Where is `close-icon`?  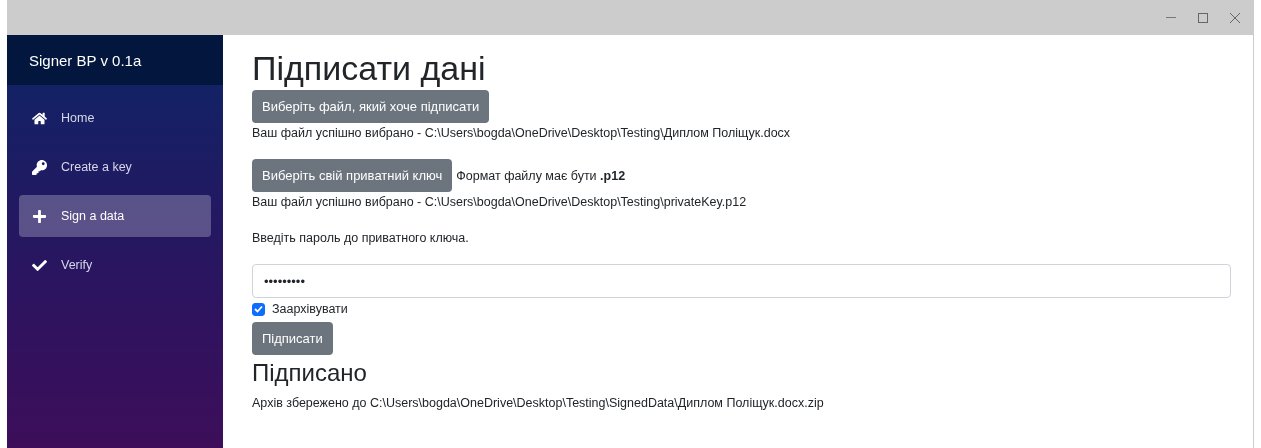 close-icon is located at coordinates (1235, 17).